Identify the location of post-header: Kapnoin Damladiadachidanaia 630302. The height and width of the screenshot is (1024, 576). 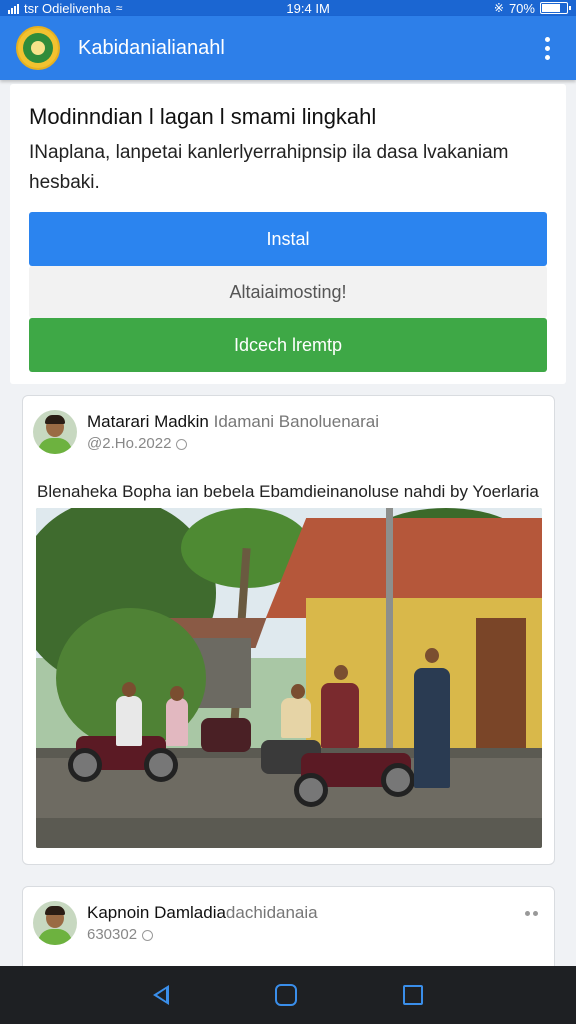
(288, 916).